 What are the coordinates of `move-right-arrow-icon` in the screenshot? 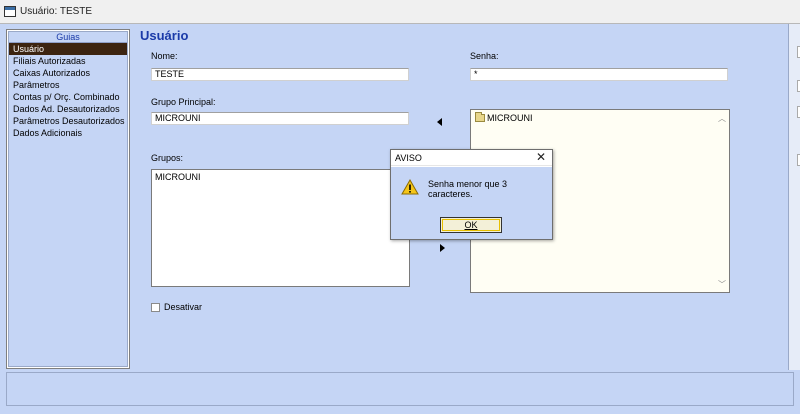 It's located at (442, 248).